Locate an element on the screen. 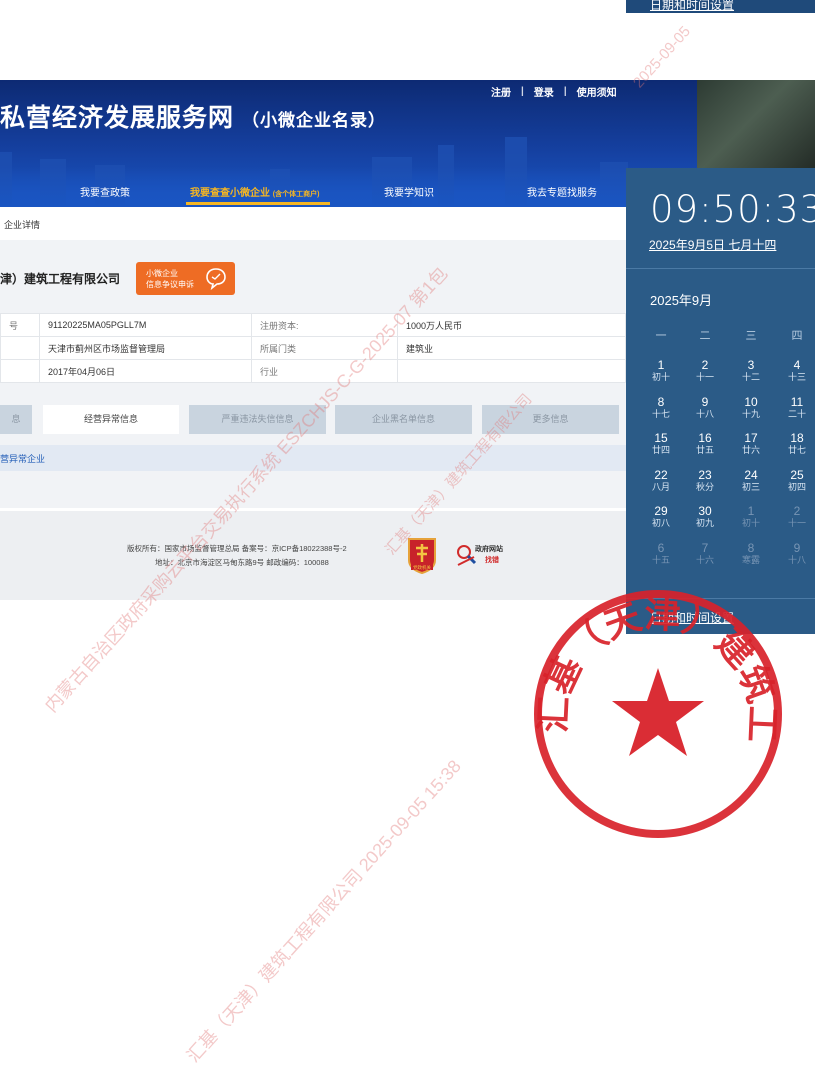  lunar-day: 初八 is located at coordinates (660, 523).